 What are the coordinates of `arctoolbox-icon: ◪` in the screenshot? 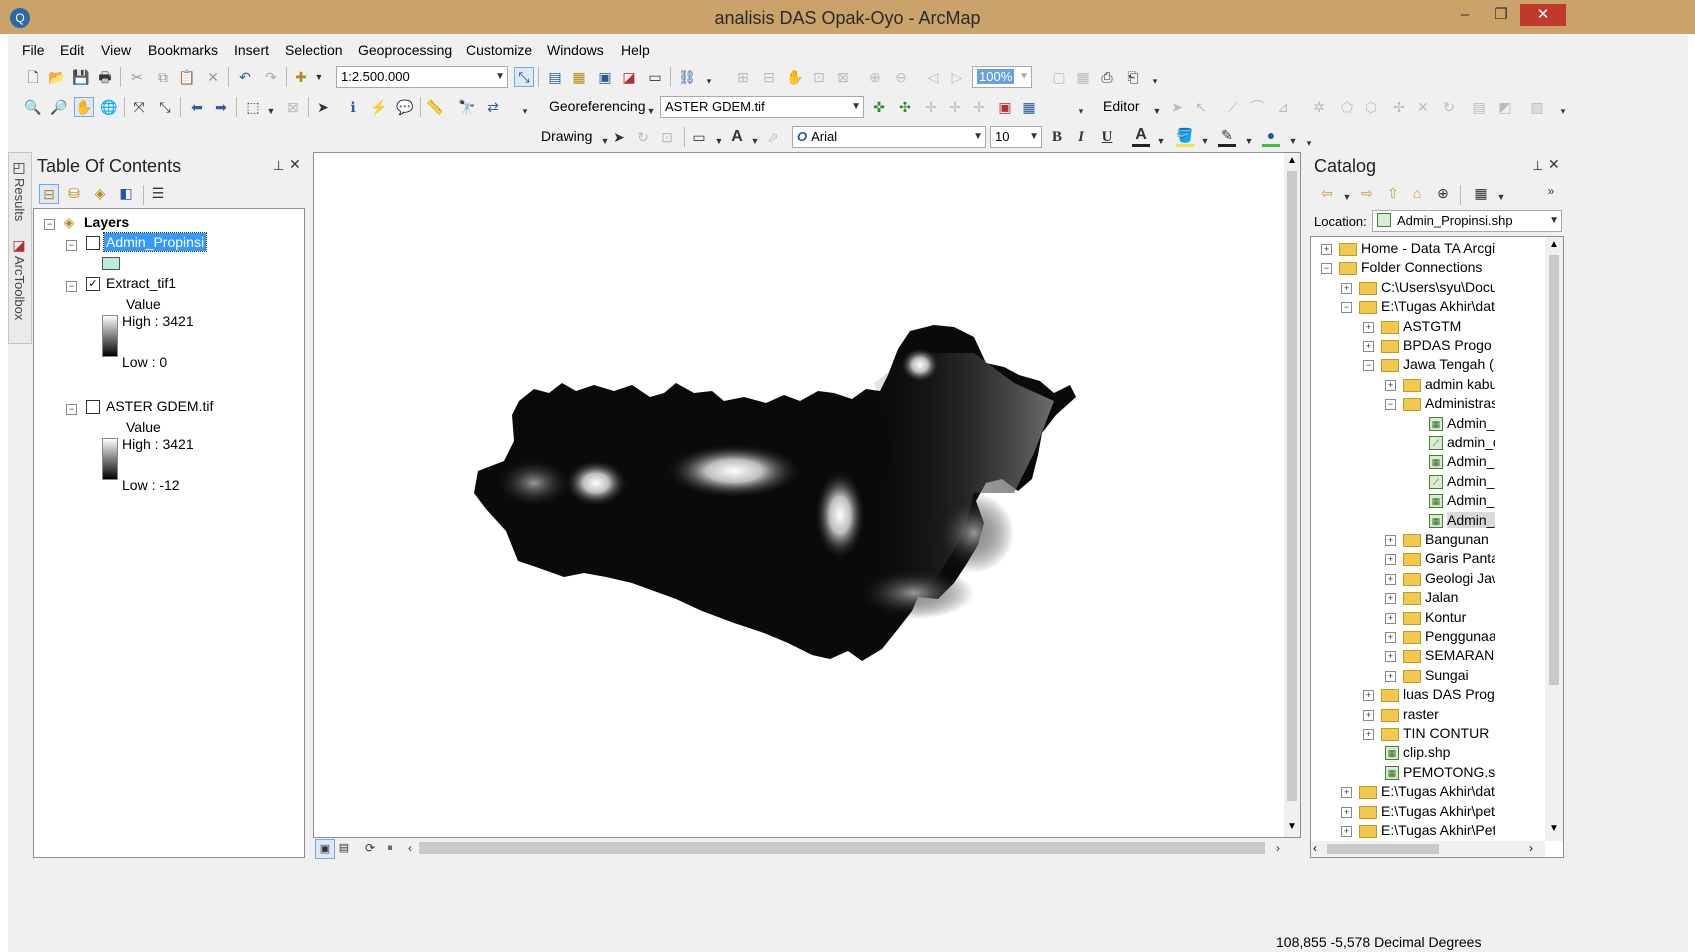 It's located at (629, 77).